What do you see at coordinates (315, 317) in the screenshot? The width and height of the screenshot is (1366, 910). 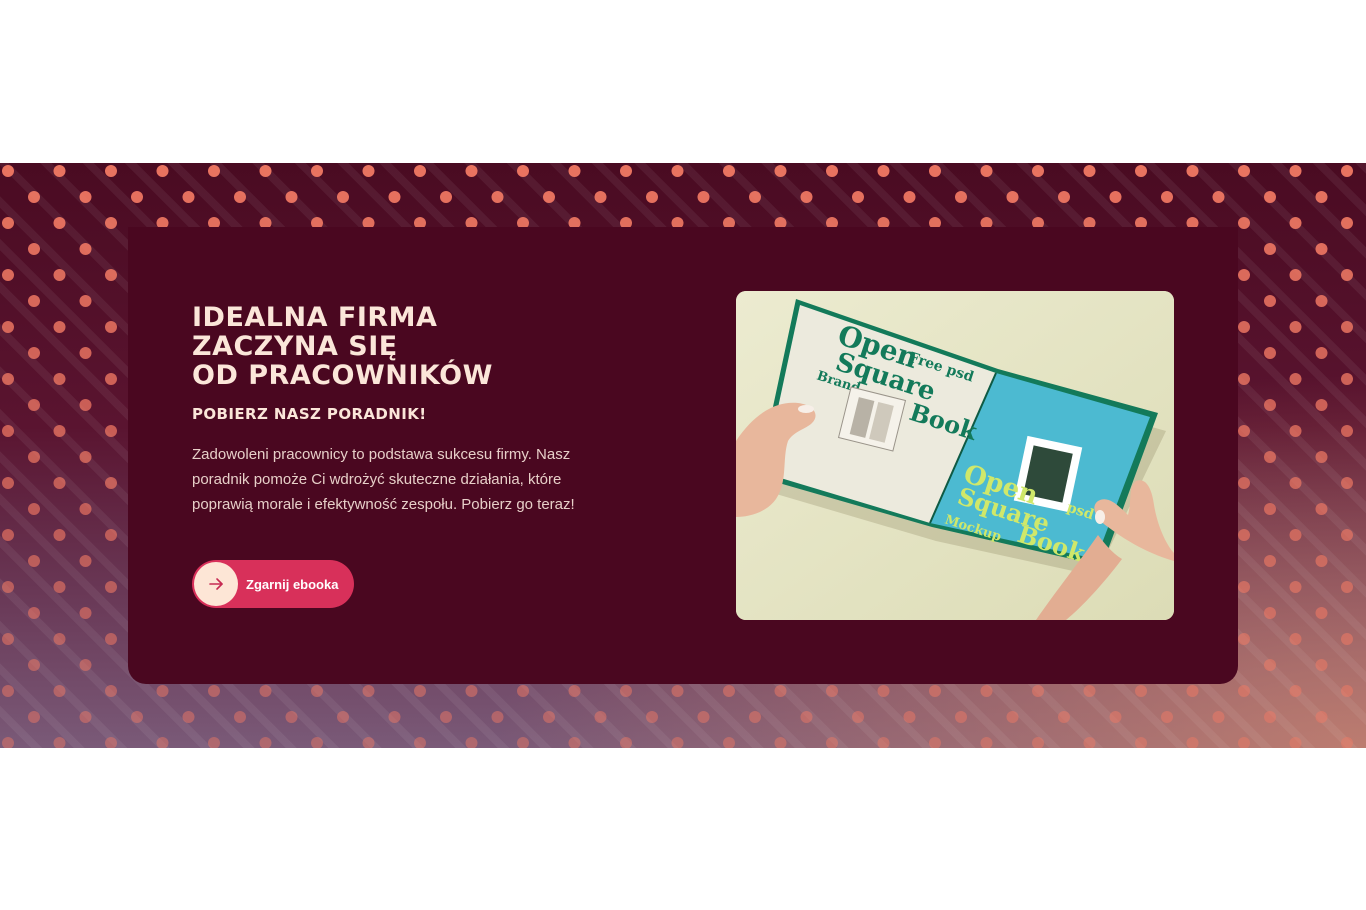 I see `headline-line: IDEALNA FIRMA` at bounding box center [315, 317].